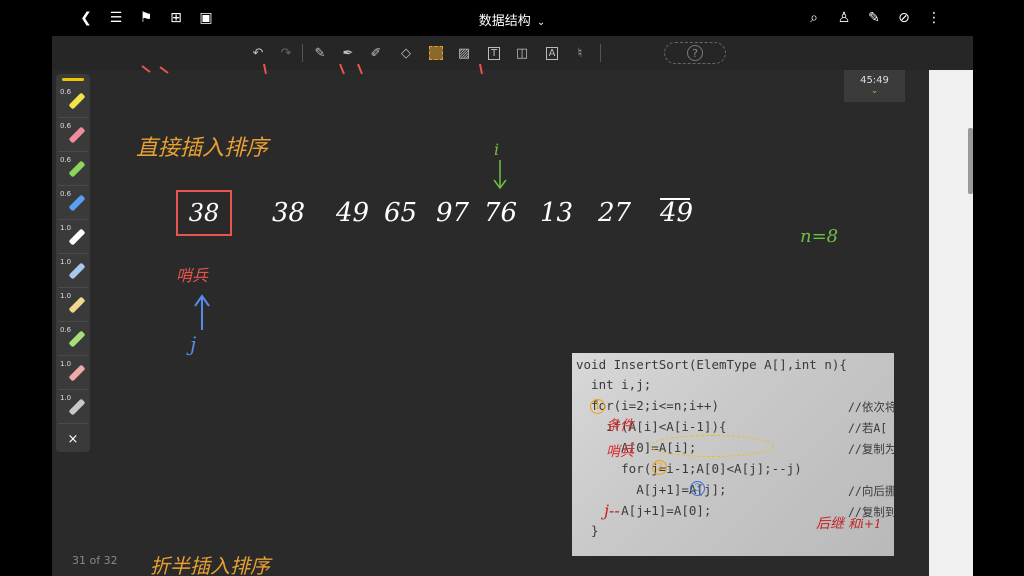  What do you see at coordinates (580, 53) in the screenshot?
I see `mic-icon: ♮` at bounding box center [580, 53].